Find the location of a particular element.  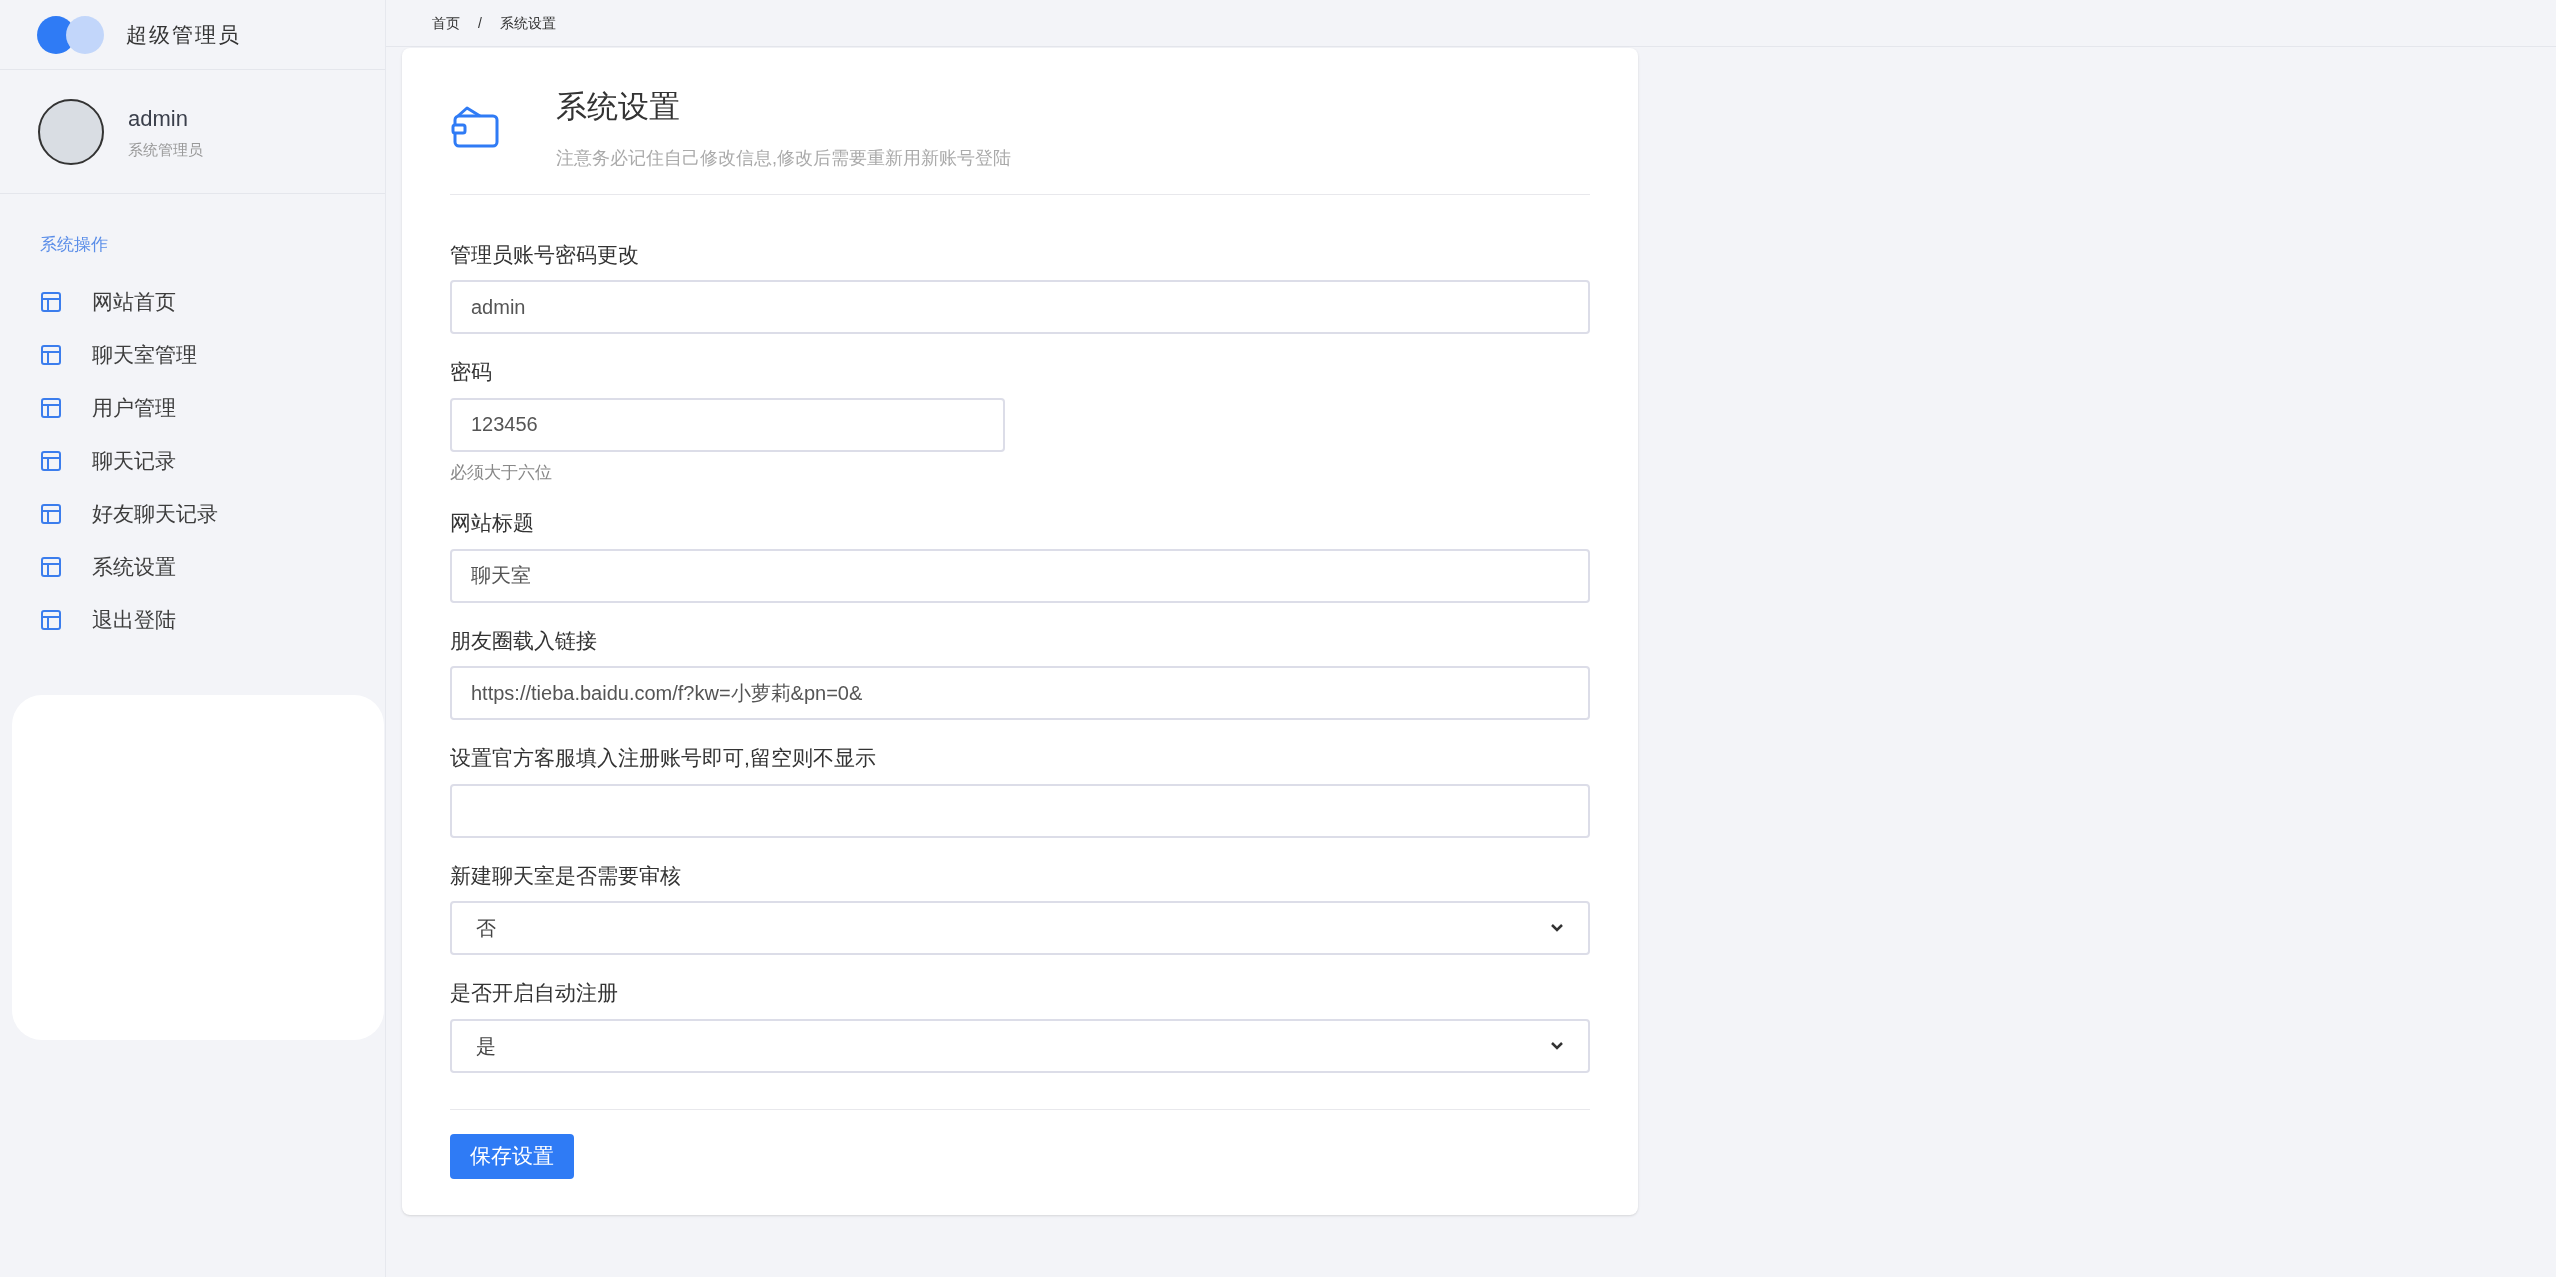

user-role: 系统管理员 is located at coordinates (165, 149).